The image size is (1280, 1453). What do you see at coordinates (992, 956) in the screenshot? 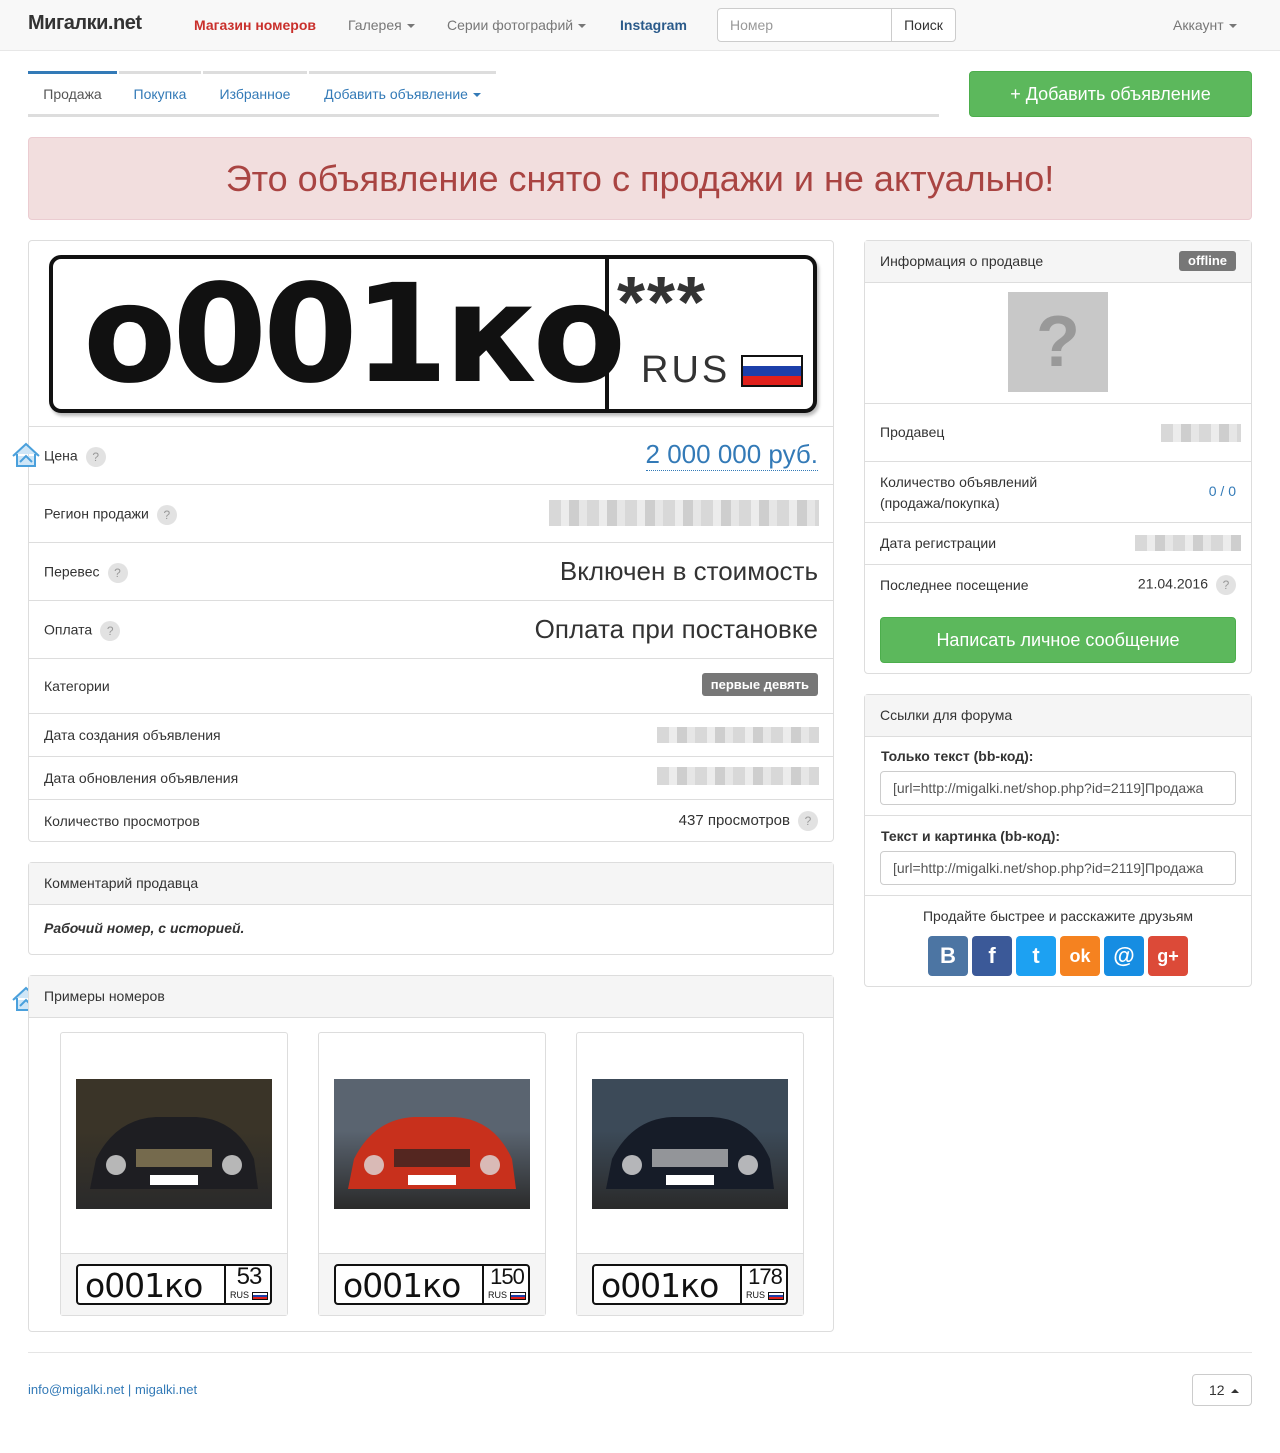
I see `facebook-icon: f` at bounding box center [992, 956].